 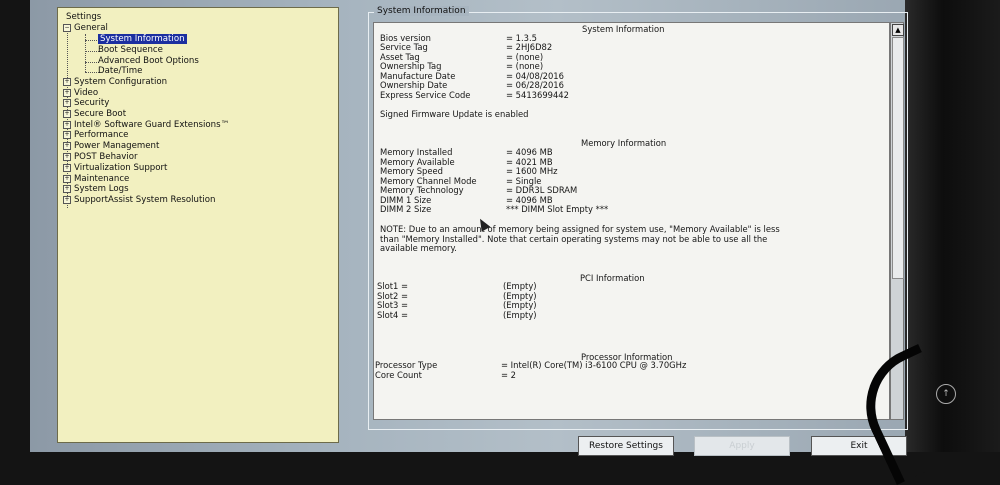 I want to click on memory-installed-value: = 4096 MB, so click(x=529, y=152).